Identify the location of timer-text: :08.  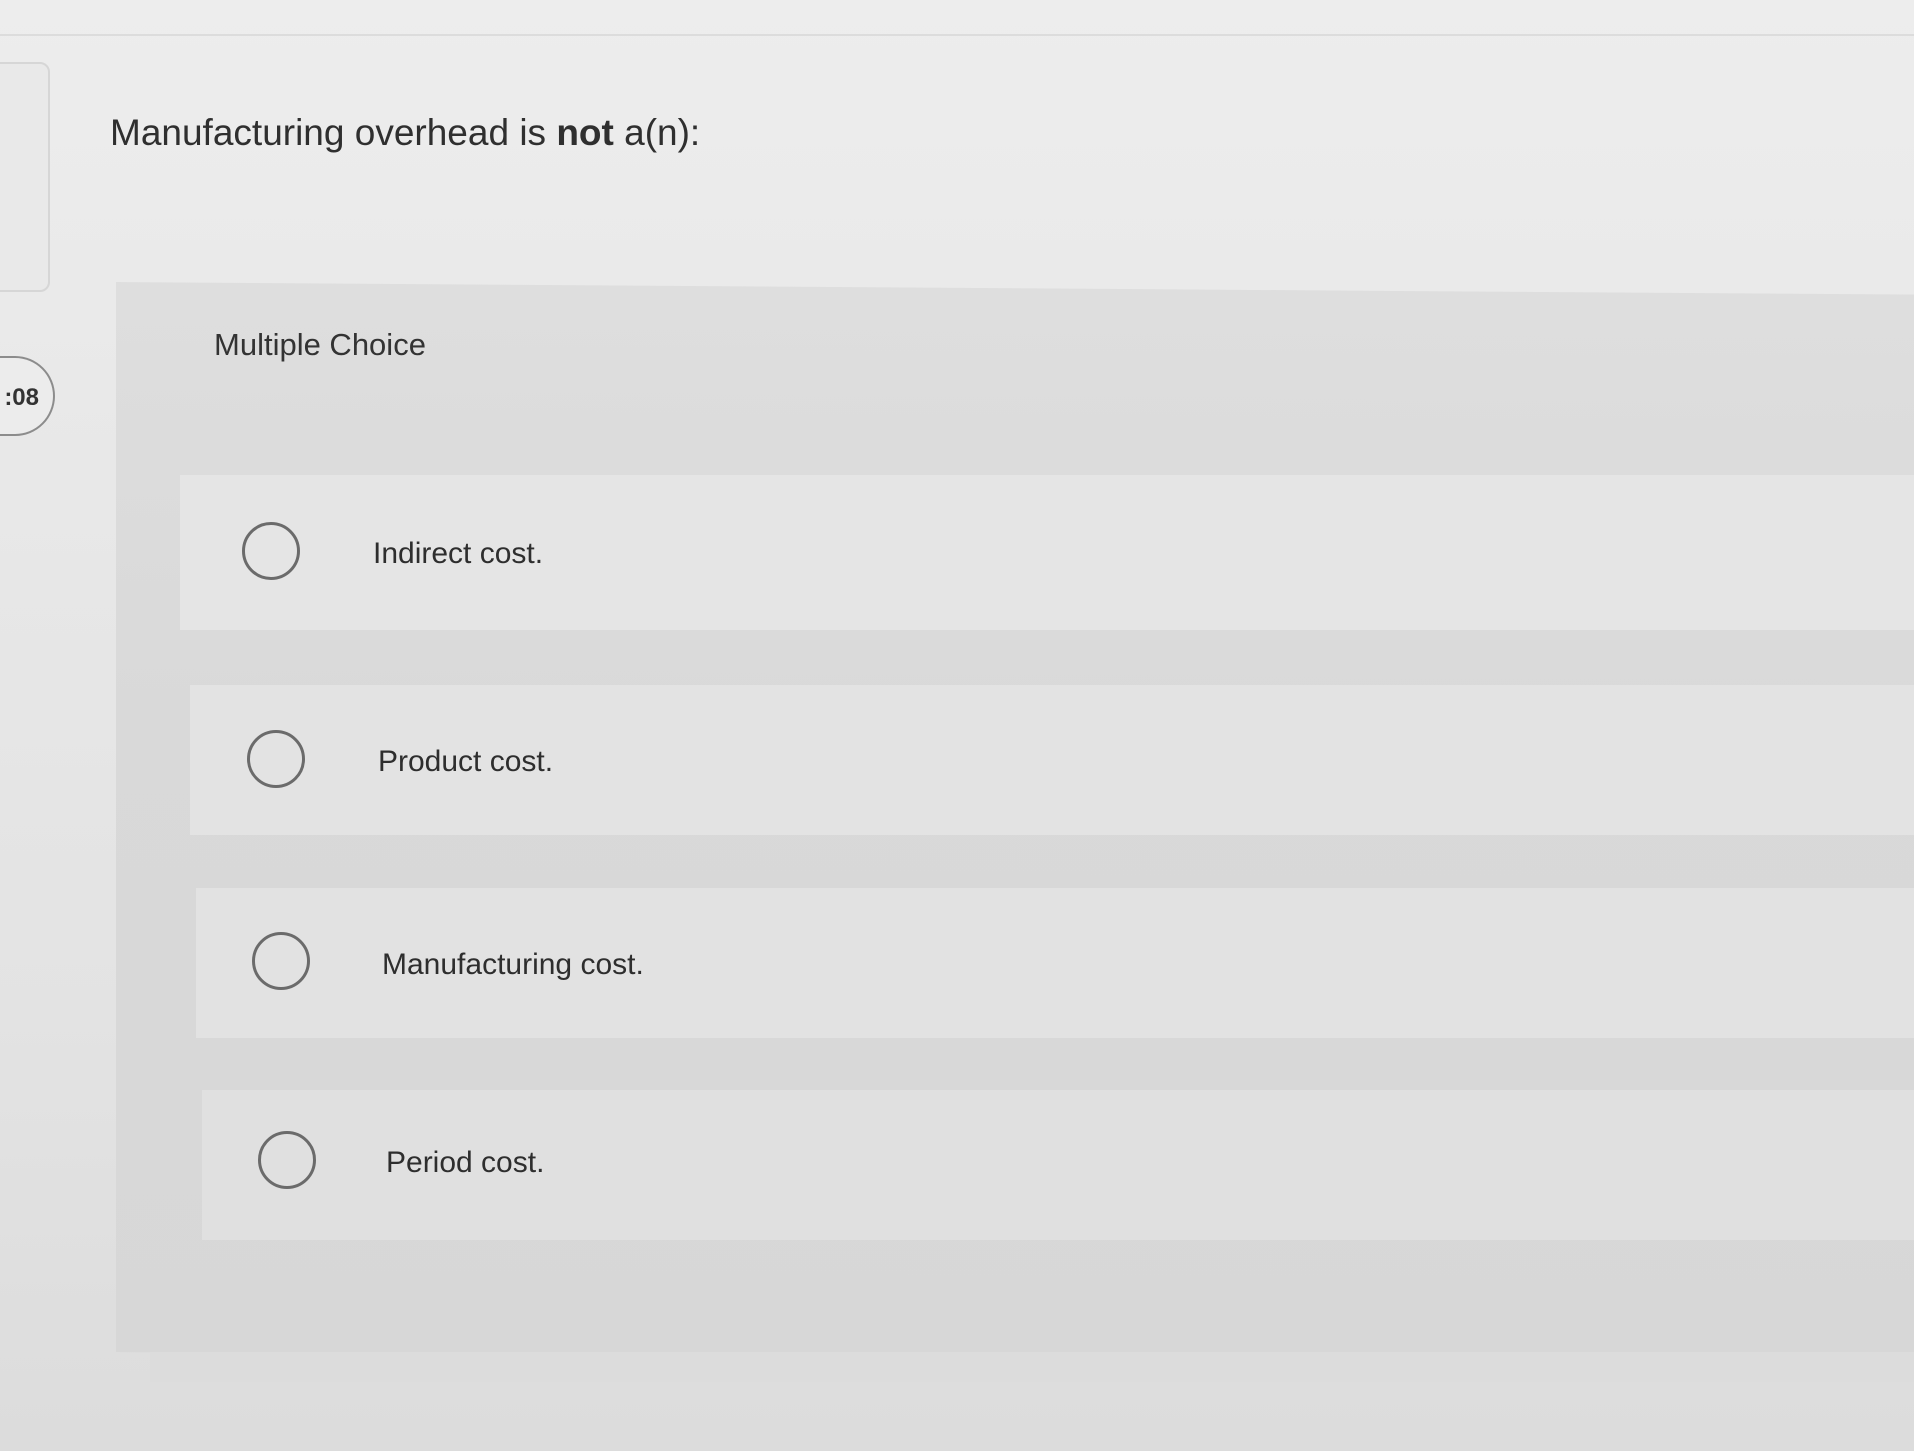
(21, 397).